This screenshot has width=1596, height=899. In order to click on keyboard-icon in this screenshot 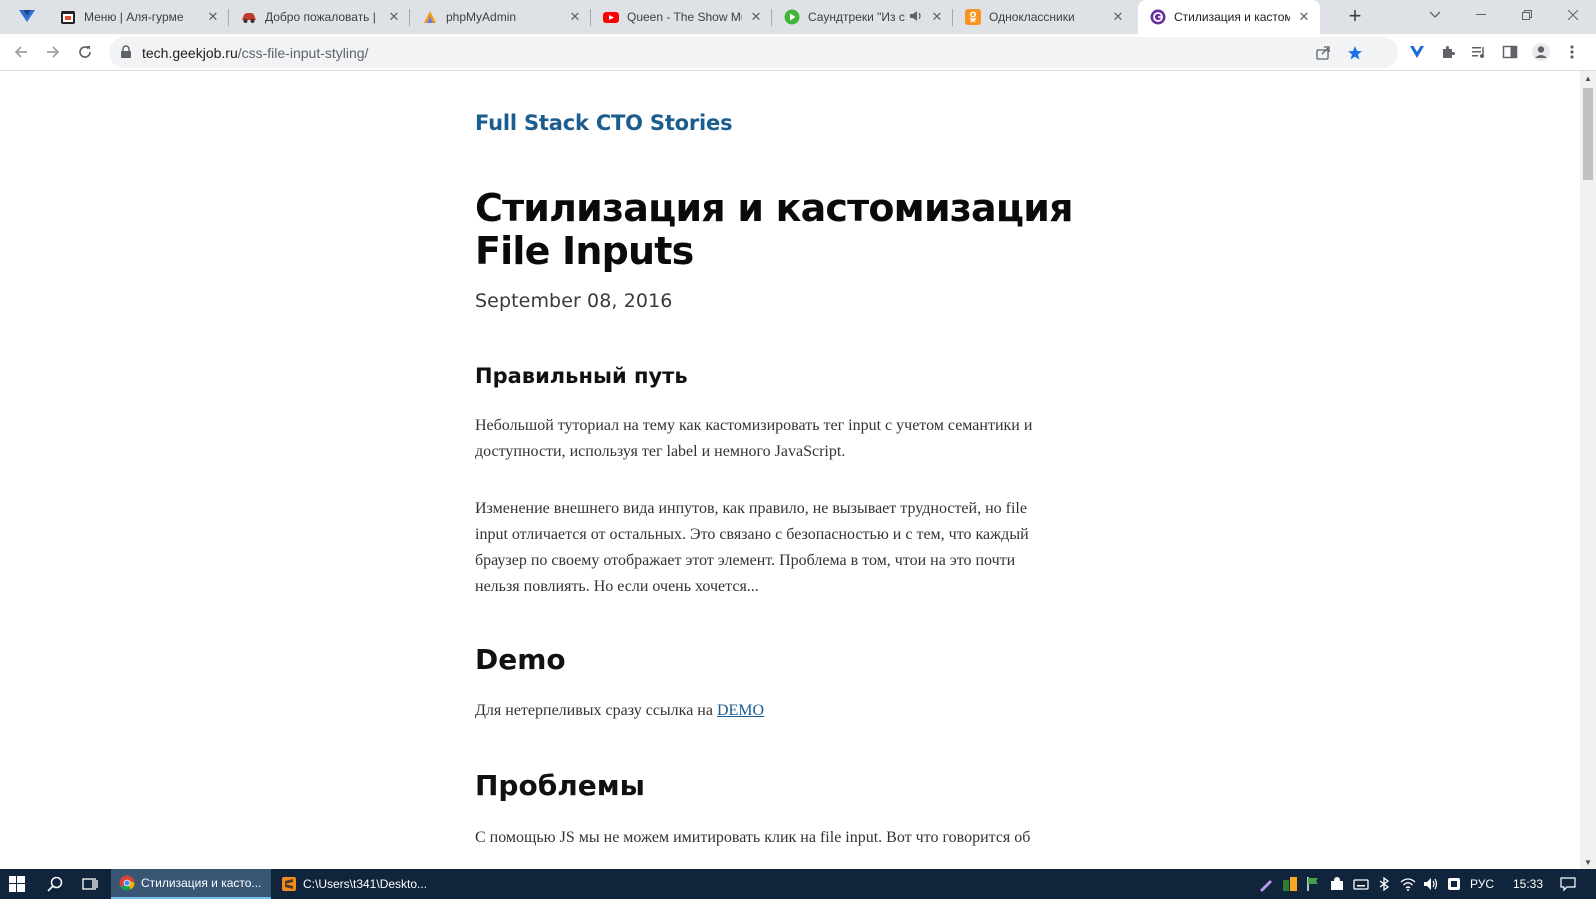, I will do `click(1361, 884)`.